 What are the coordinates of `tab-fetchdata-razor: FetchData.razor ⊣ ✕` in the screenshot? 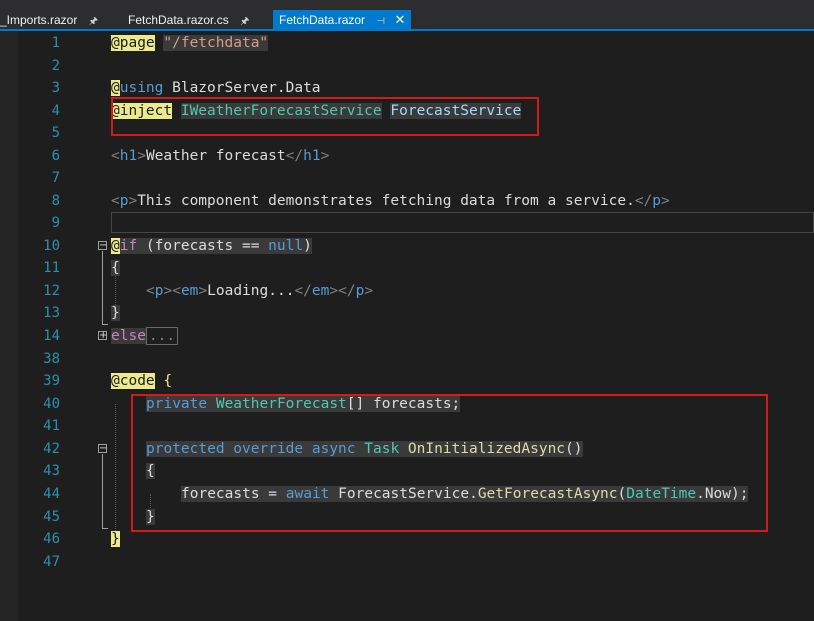 It's located at (342, 21).